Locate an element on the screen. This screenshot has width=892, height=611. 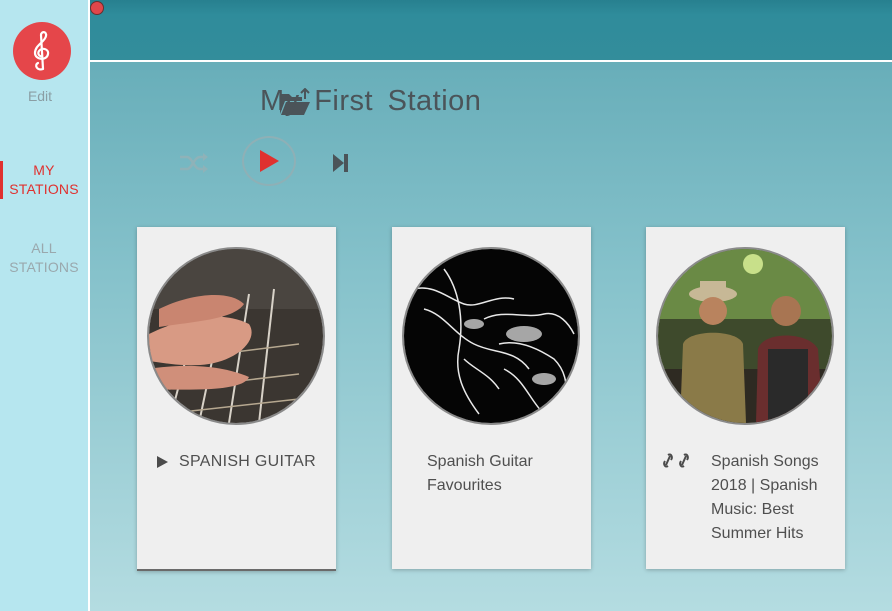
play-button is located at coordinates (269, 161).